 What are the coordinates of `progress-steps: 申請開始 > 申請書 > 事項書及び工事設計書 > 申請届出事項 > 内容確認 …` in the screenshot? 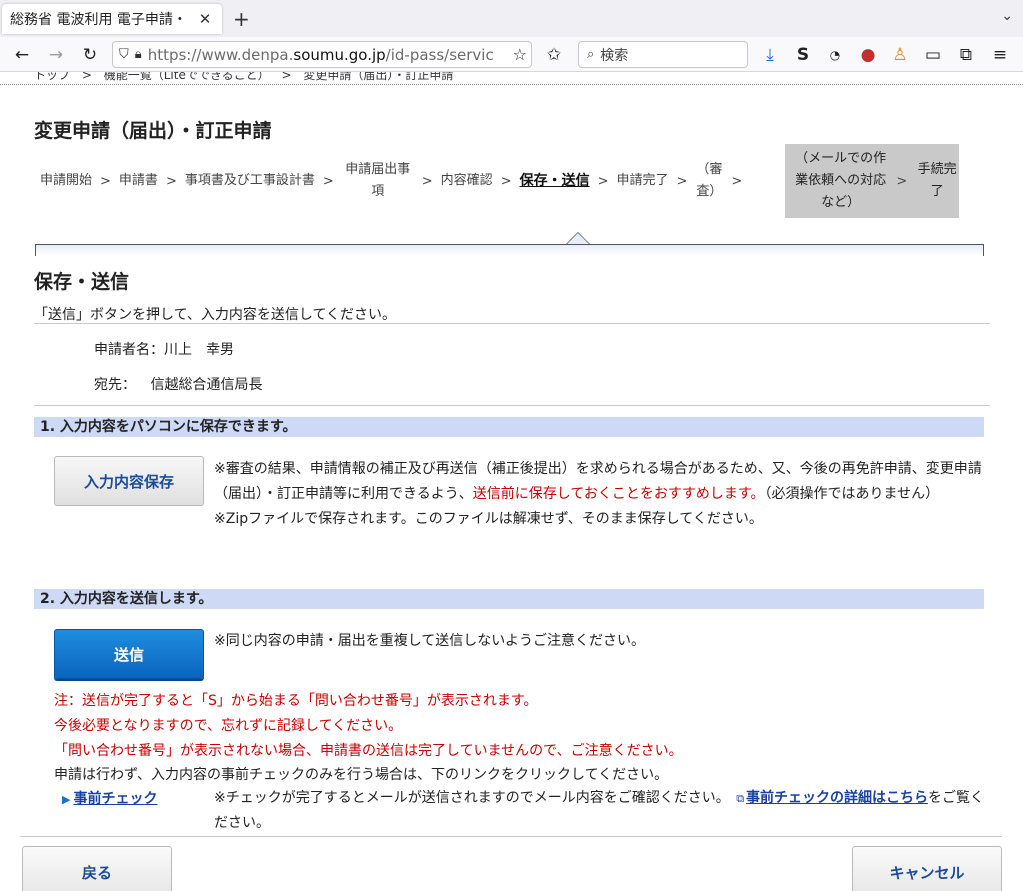 It's located at (500, 181).